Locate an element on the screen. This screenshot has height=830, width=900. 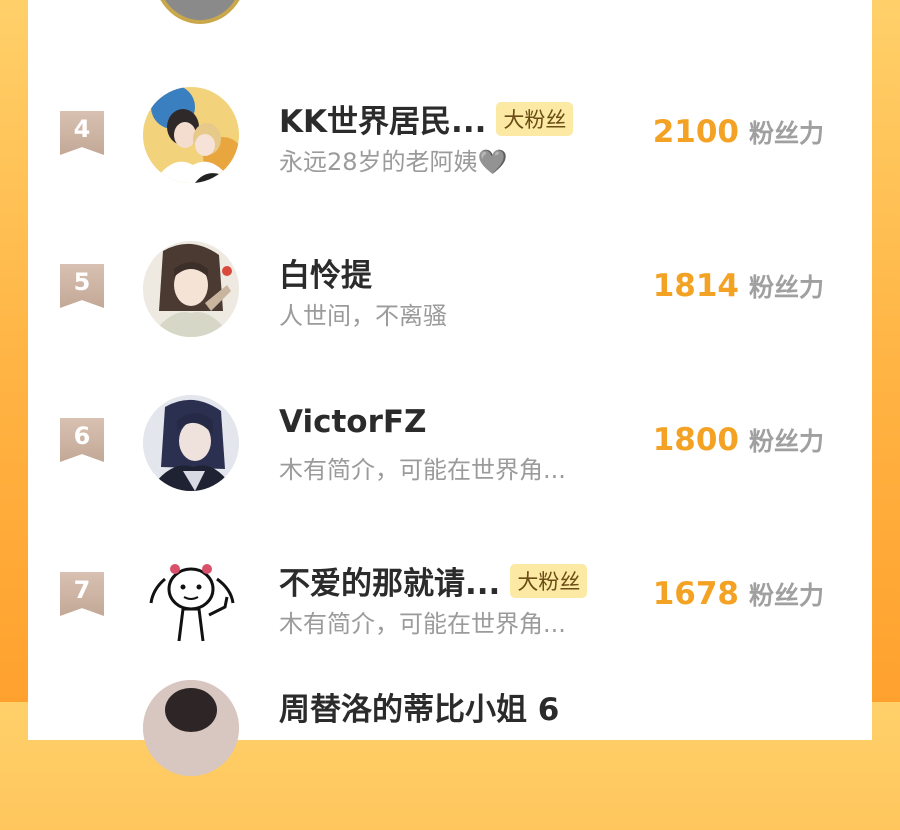
score-value: 2100 is located at coordinates (695, 132).